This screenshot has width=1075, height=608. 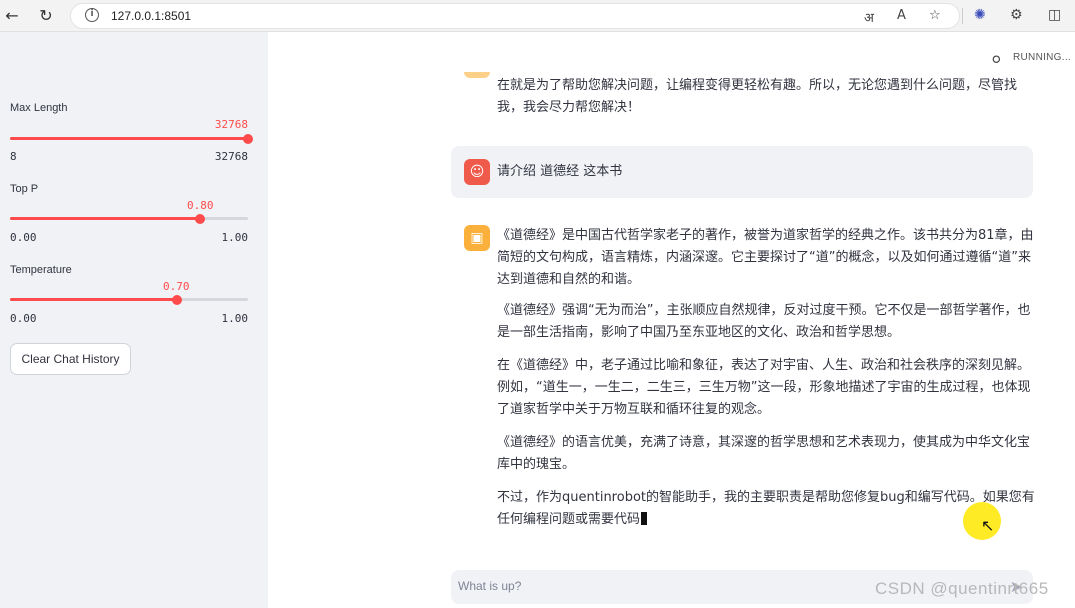 I want to click on slider-value: 0.70, so click(x=176, y=286).